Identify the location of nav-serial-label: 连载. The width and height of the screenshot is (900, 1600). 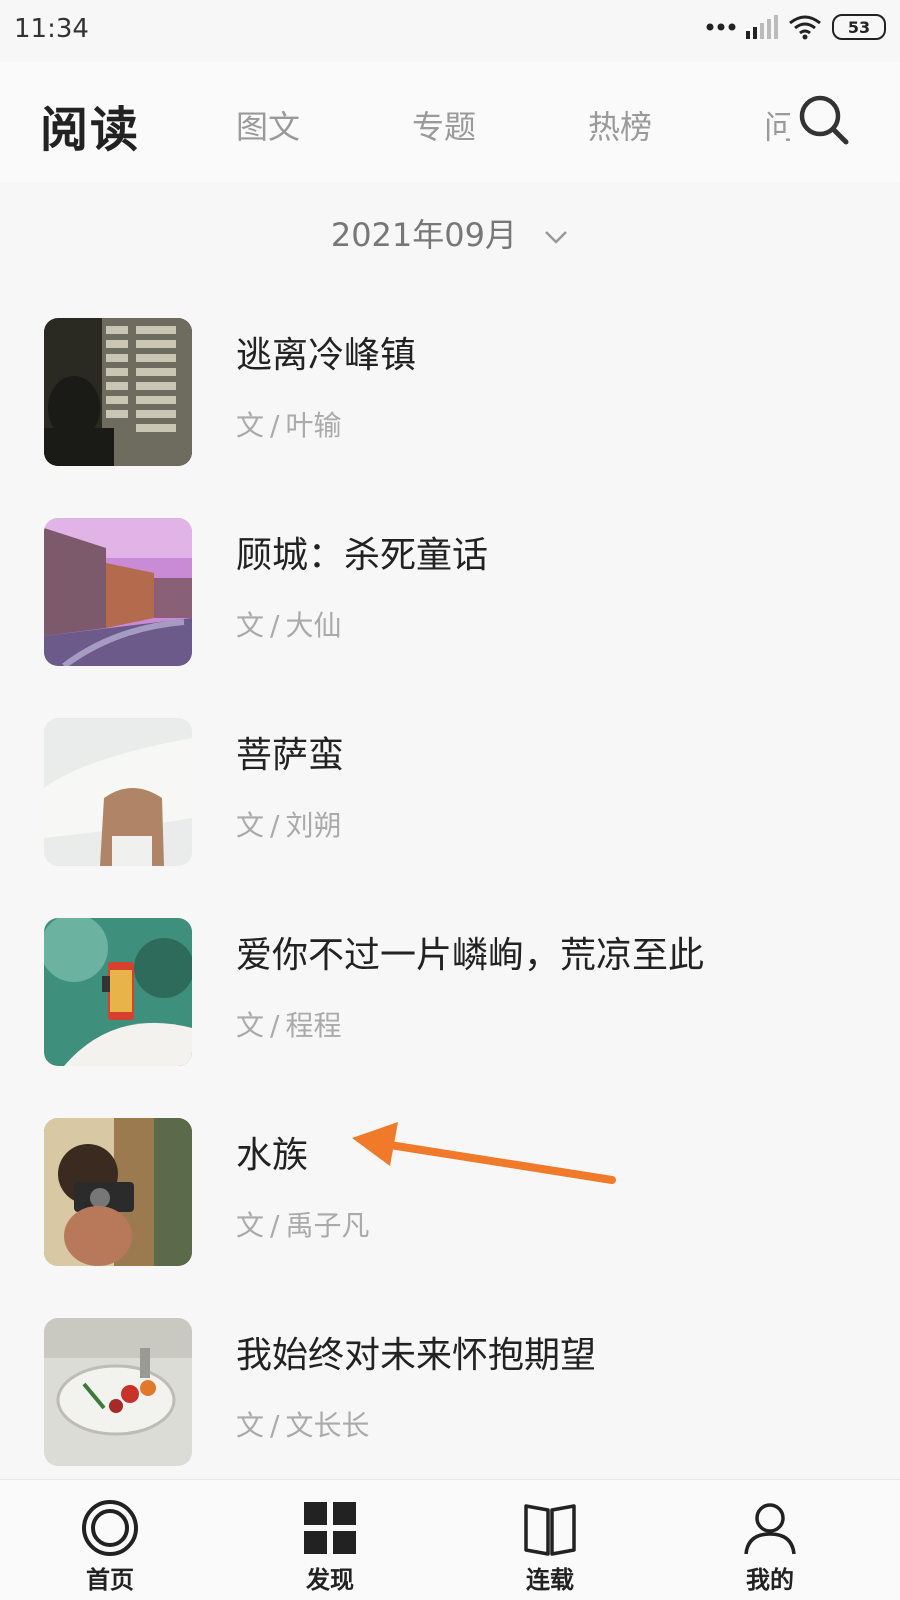
(550, 1580).